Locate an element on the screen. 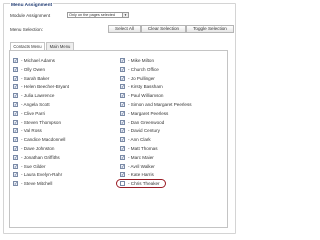 The width and height of the screenshot is (320, 240). select-all-button: Select All is located at coordinates (124, 29).